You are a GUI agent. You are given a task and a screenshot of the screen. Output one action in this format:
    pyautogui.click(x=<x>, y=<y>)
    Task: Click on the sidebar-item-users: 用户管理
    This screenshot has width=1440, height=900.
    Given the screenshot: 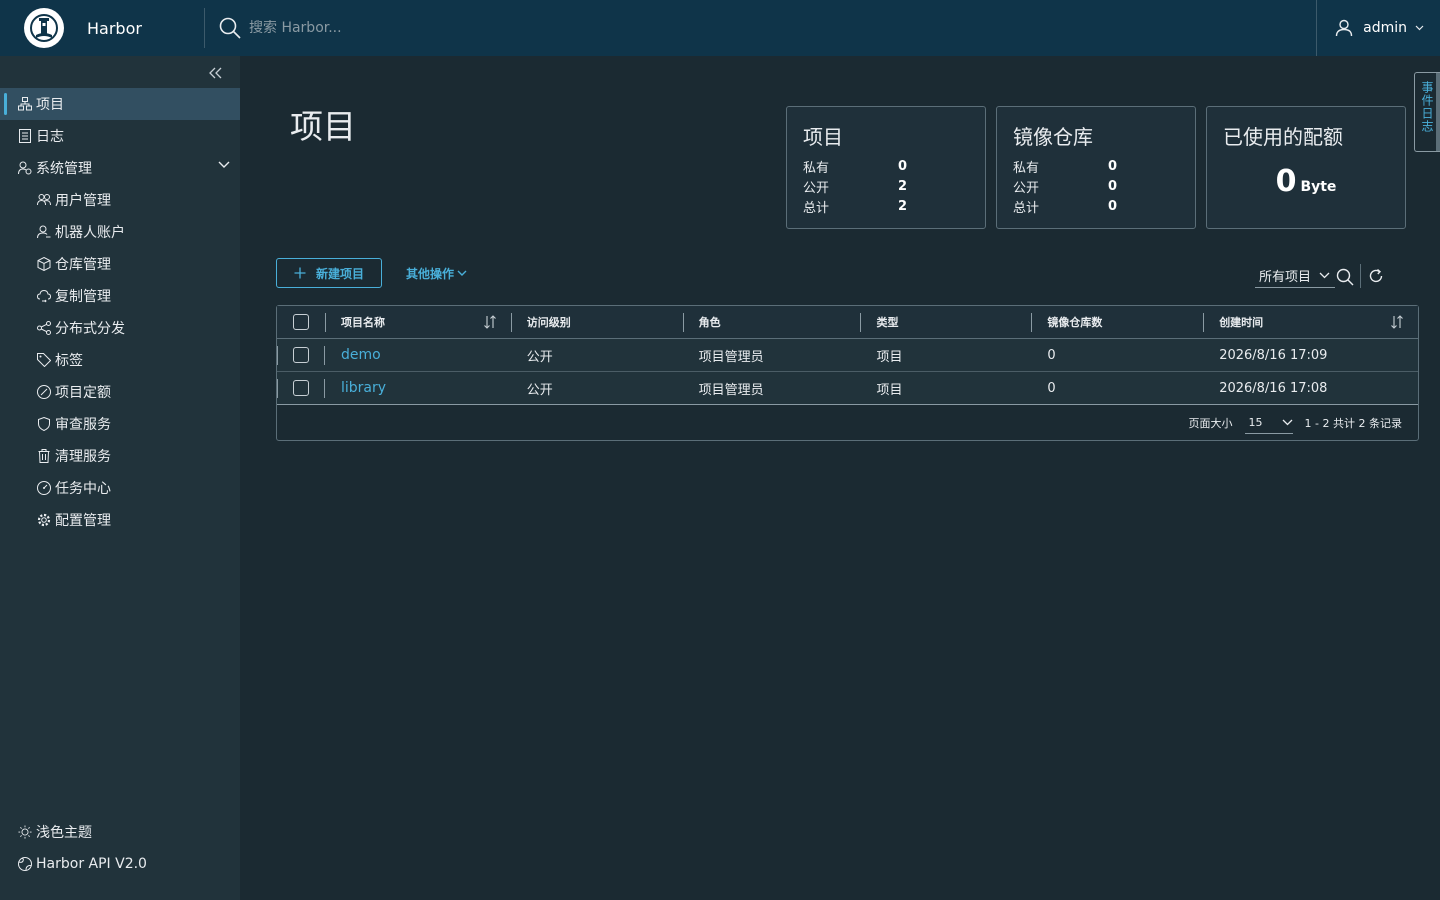 What is the action you would take?
    pyautogui.click(x=120, y=200)
    